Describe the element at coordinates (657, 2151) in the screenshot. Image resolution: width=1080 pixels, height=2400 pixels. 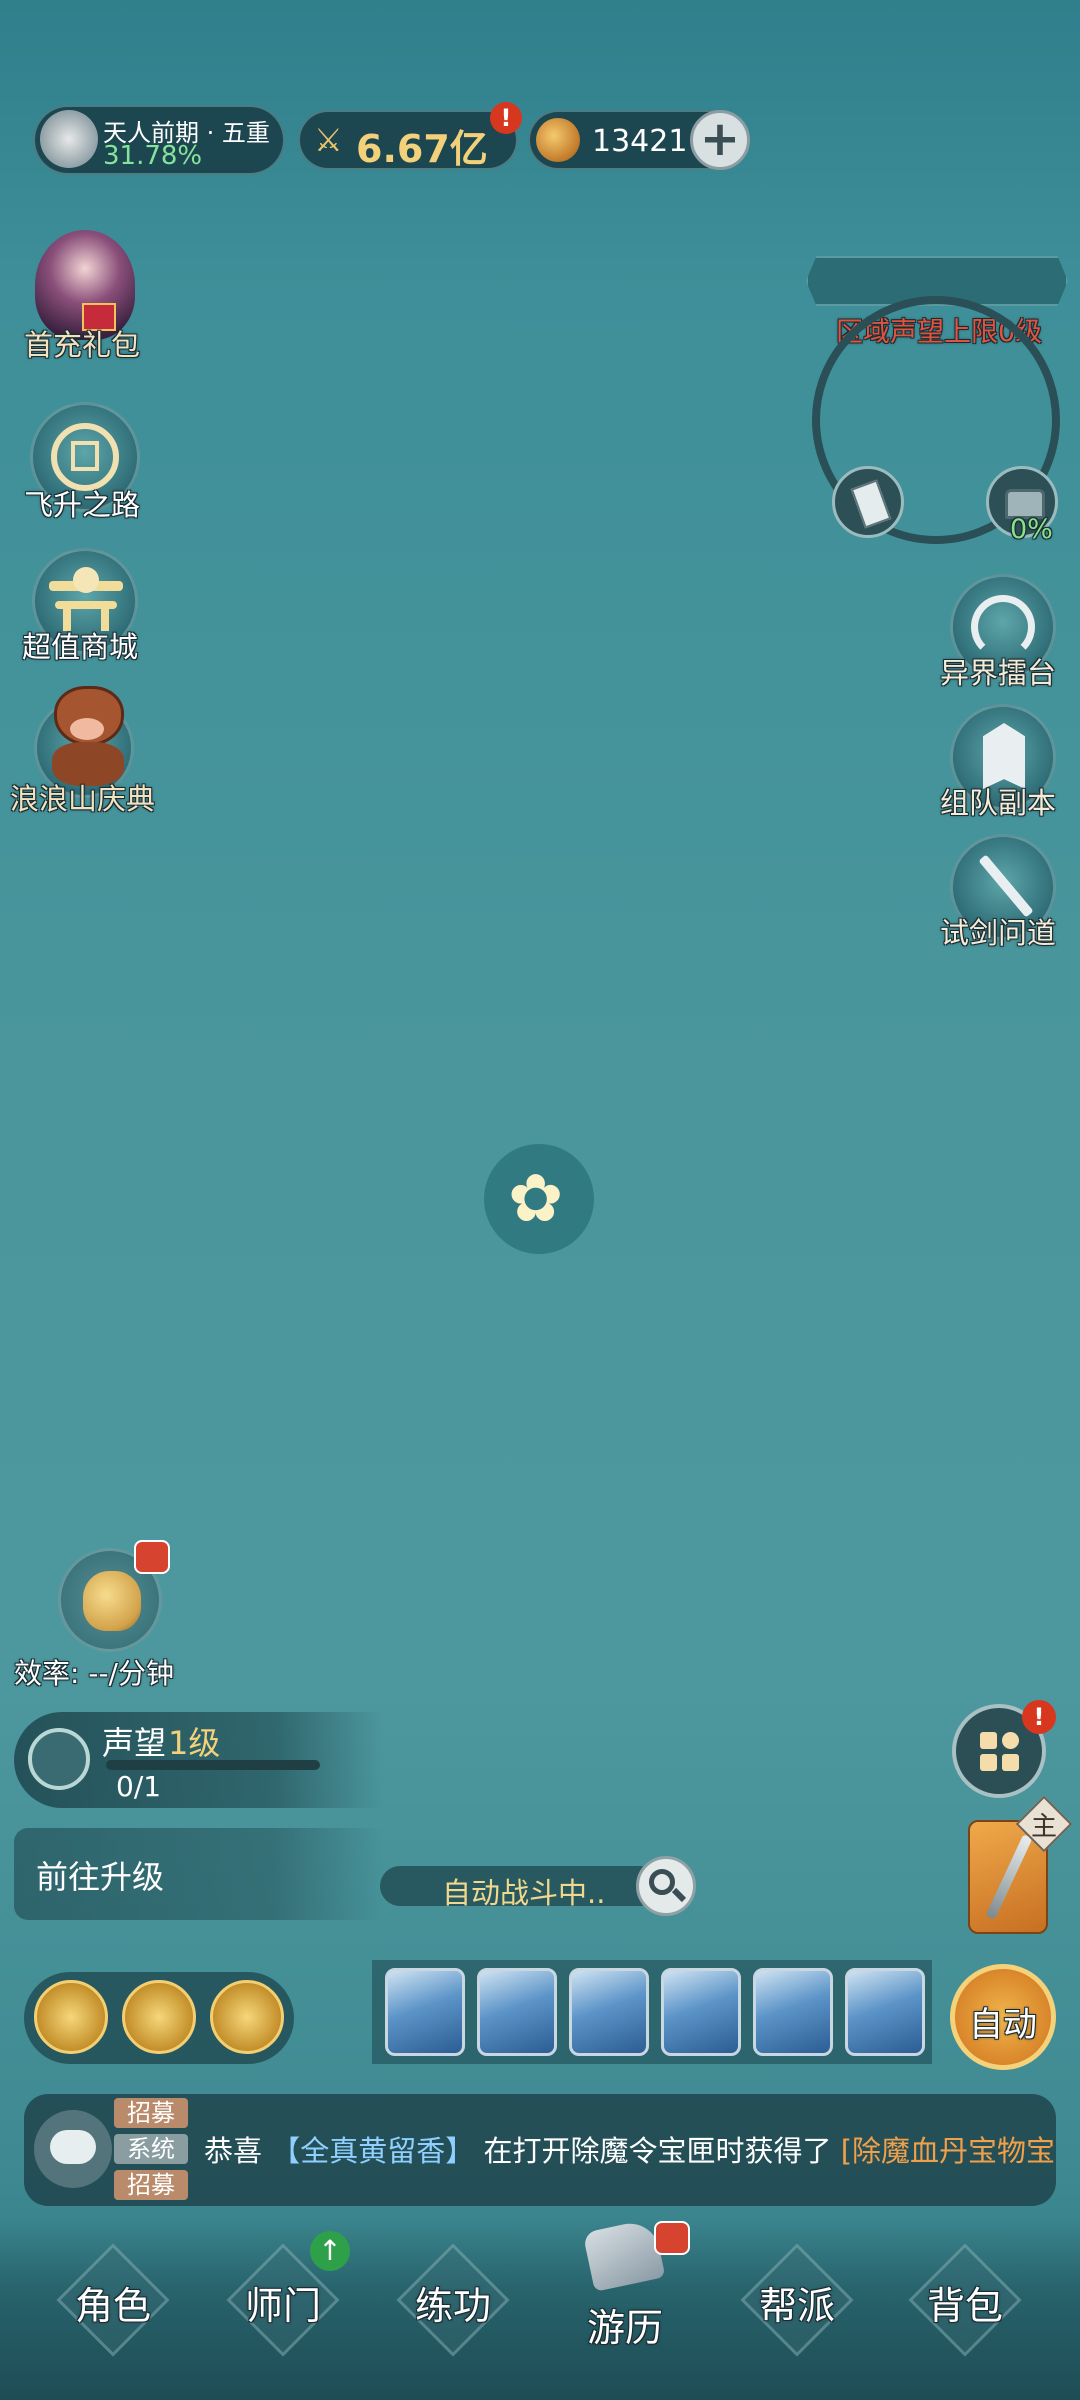
I see `chat-action: 在打开除魔令宝匣时获得了` at that location.